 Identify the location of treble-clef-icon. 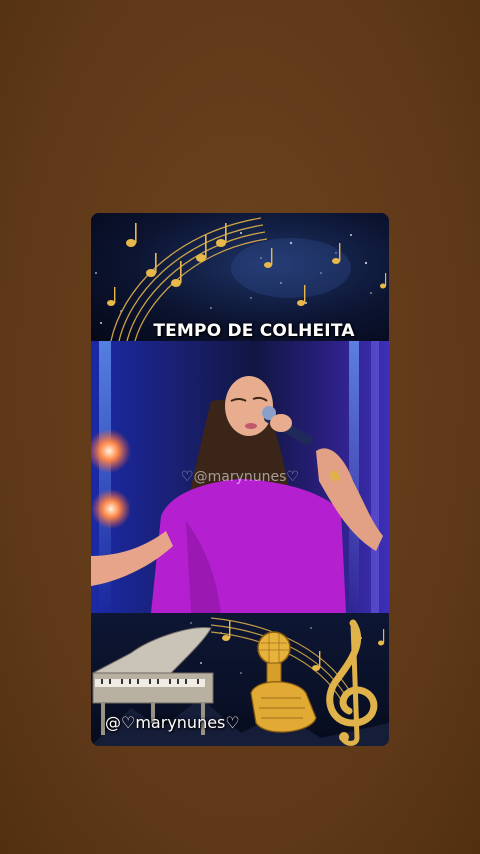
(352, 682).